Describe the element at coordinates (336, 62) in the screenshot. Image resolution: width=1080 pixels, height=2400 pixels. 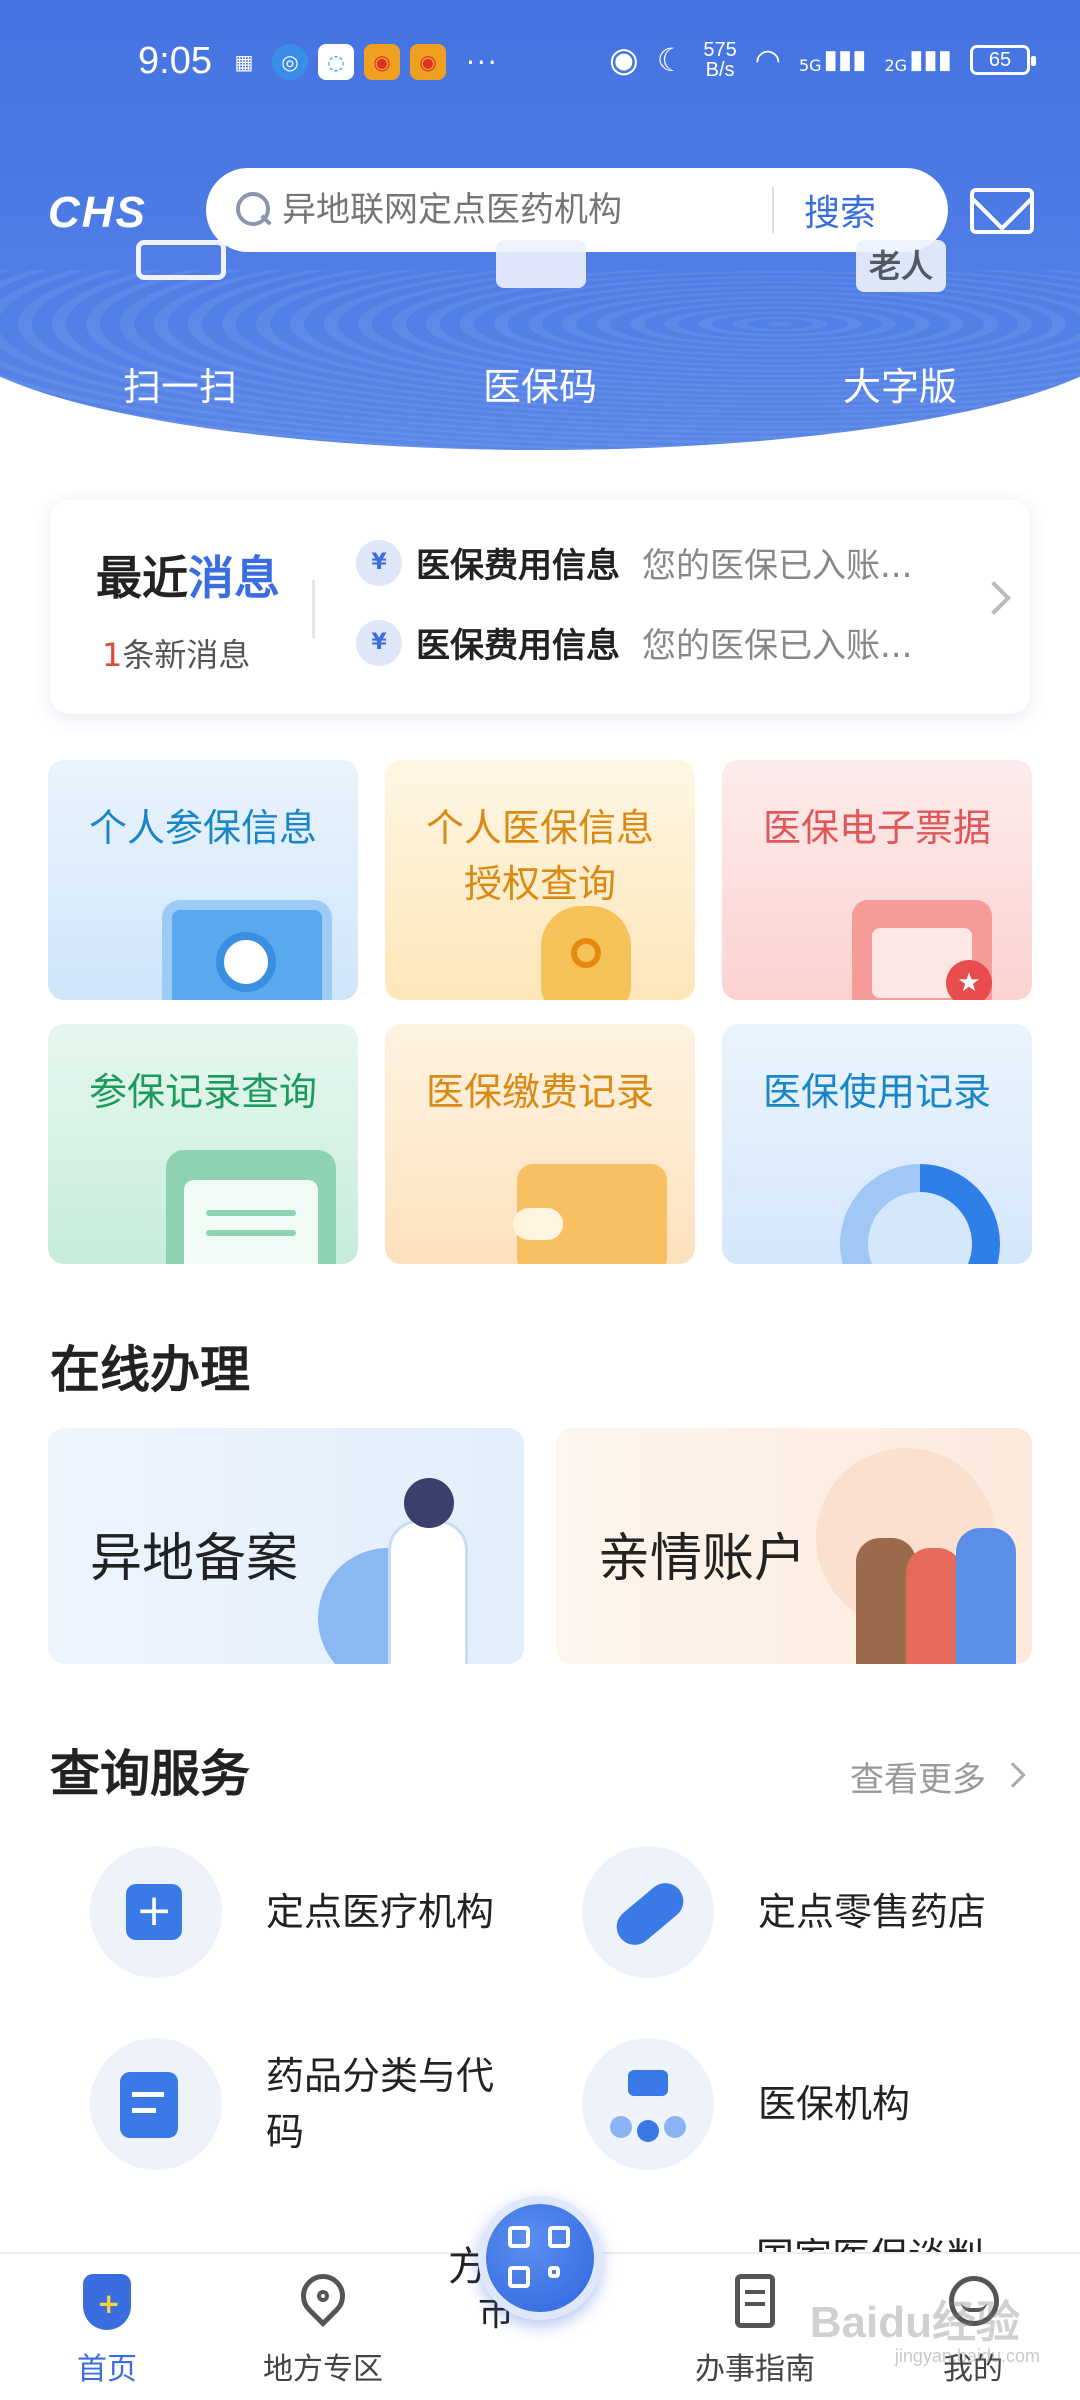
I see `chat-icon: ◌` at that location.